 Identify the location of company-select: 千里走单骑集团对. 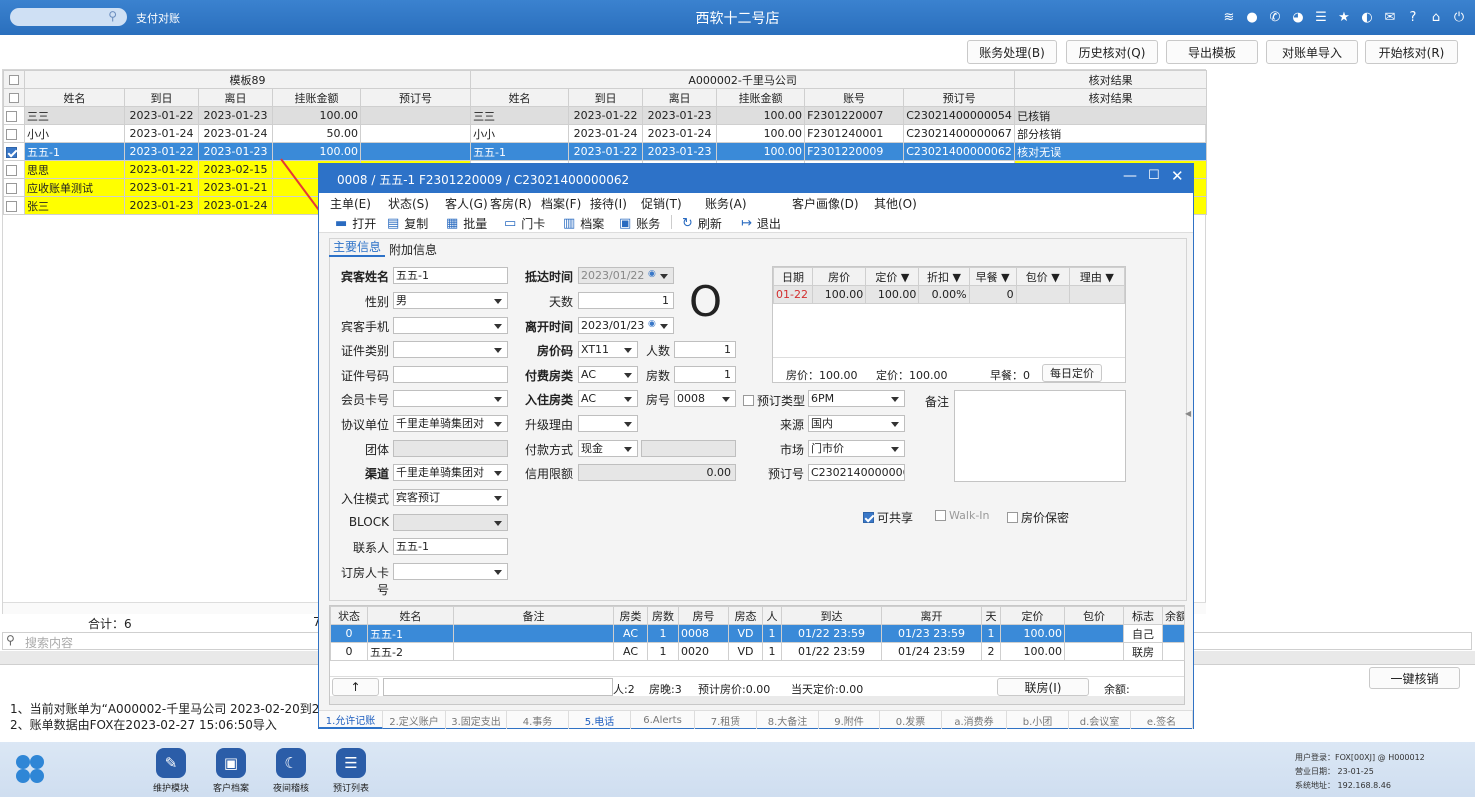
(450, 423).